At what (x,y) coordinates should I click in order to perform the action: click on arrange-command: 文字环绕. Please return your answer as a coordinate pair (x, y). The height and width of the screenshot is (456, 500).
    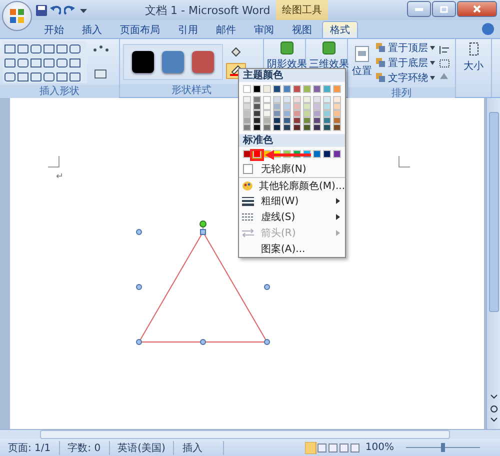
    Looking at the image, I should click on (405, 78).